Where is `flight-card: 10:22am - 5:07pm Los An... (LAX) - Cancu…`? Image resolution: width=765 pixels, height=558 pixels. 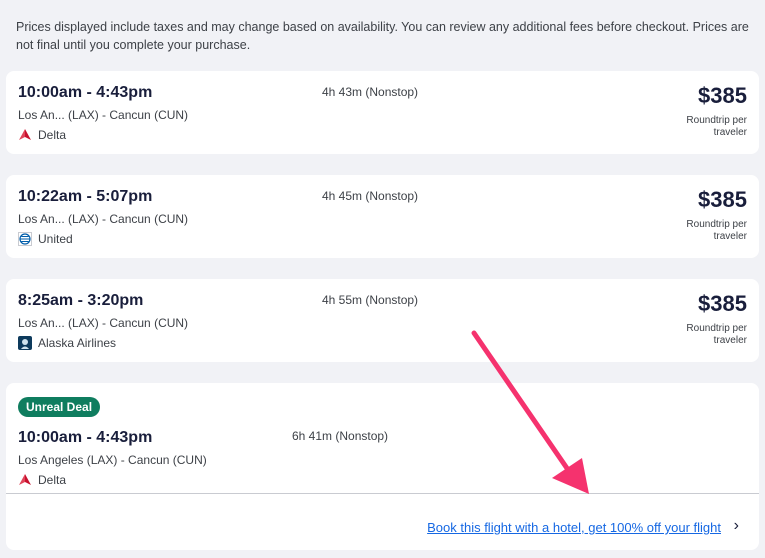 flight-card: 10:22am - 5:07pm Los An... (LAX) - Cancu… is located at coordinates (382, 216).